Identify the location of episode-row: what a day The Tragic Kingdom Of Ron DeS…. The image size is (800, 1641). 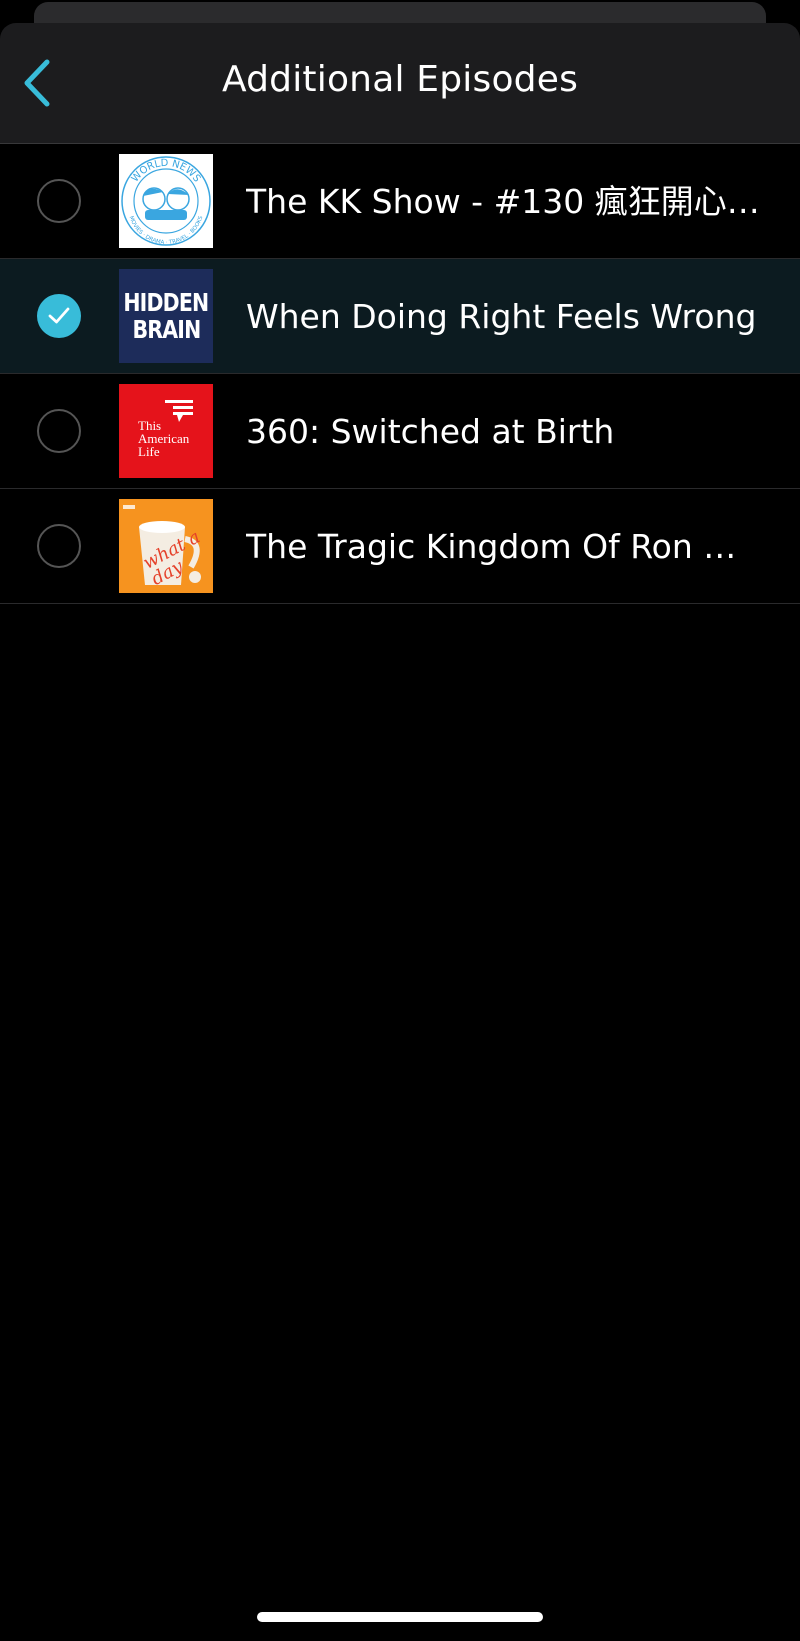
(400, 546).